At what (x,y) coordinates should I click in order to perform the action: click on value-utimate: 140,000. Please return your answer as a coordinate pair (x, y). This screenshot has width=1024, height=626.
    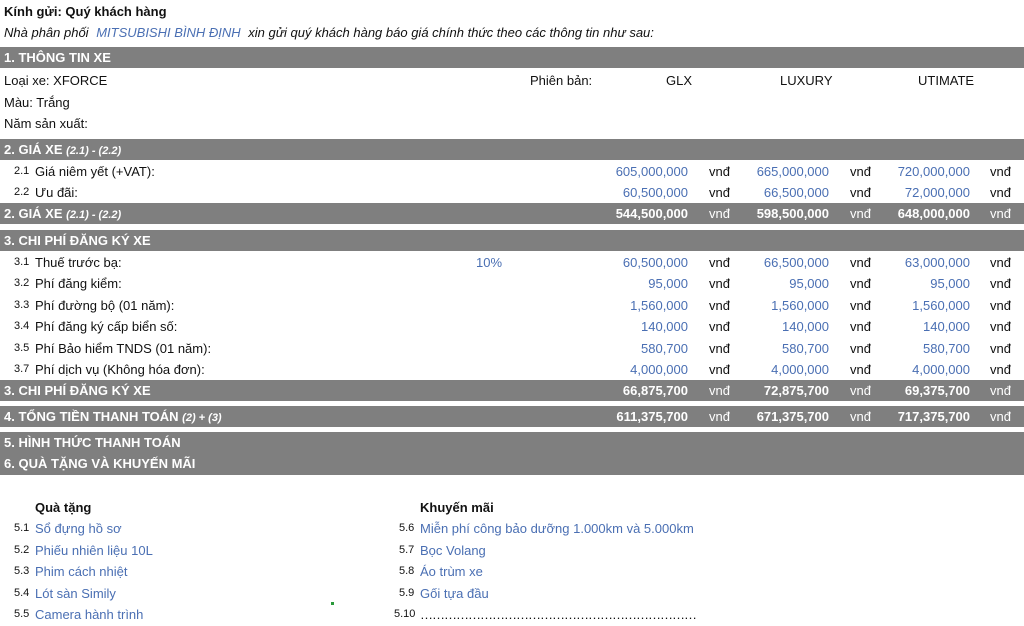
    Looking at the image, I should click on (946, 327).